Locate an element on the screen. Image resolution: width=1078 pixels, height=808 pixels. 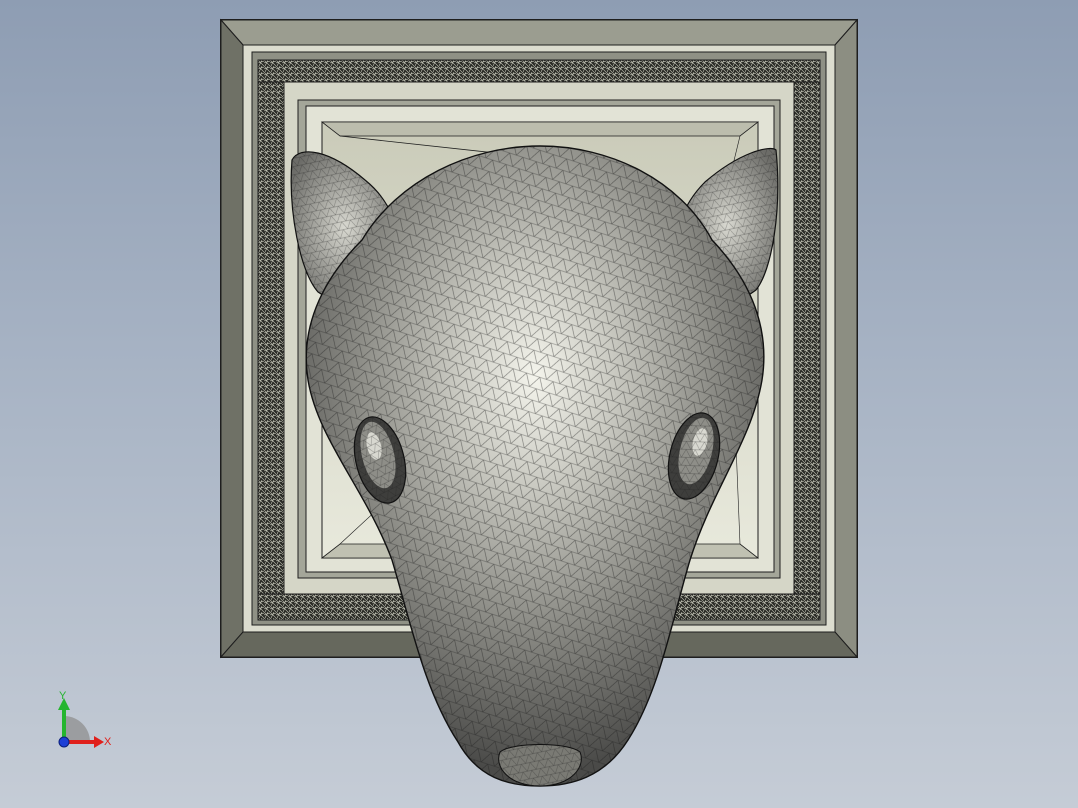
coordinate-triad: Y X is located at coordinates (85, 719).